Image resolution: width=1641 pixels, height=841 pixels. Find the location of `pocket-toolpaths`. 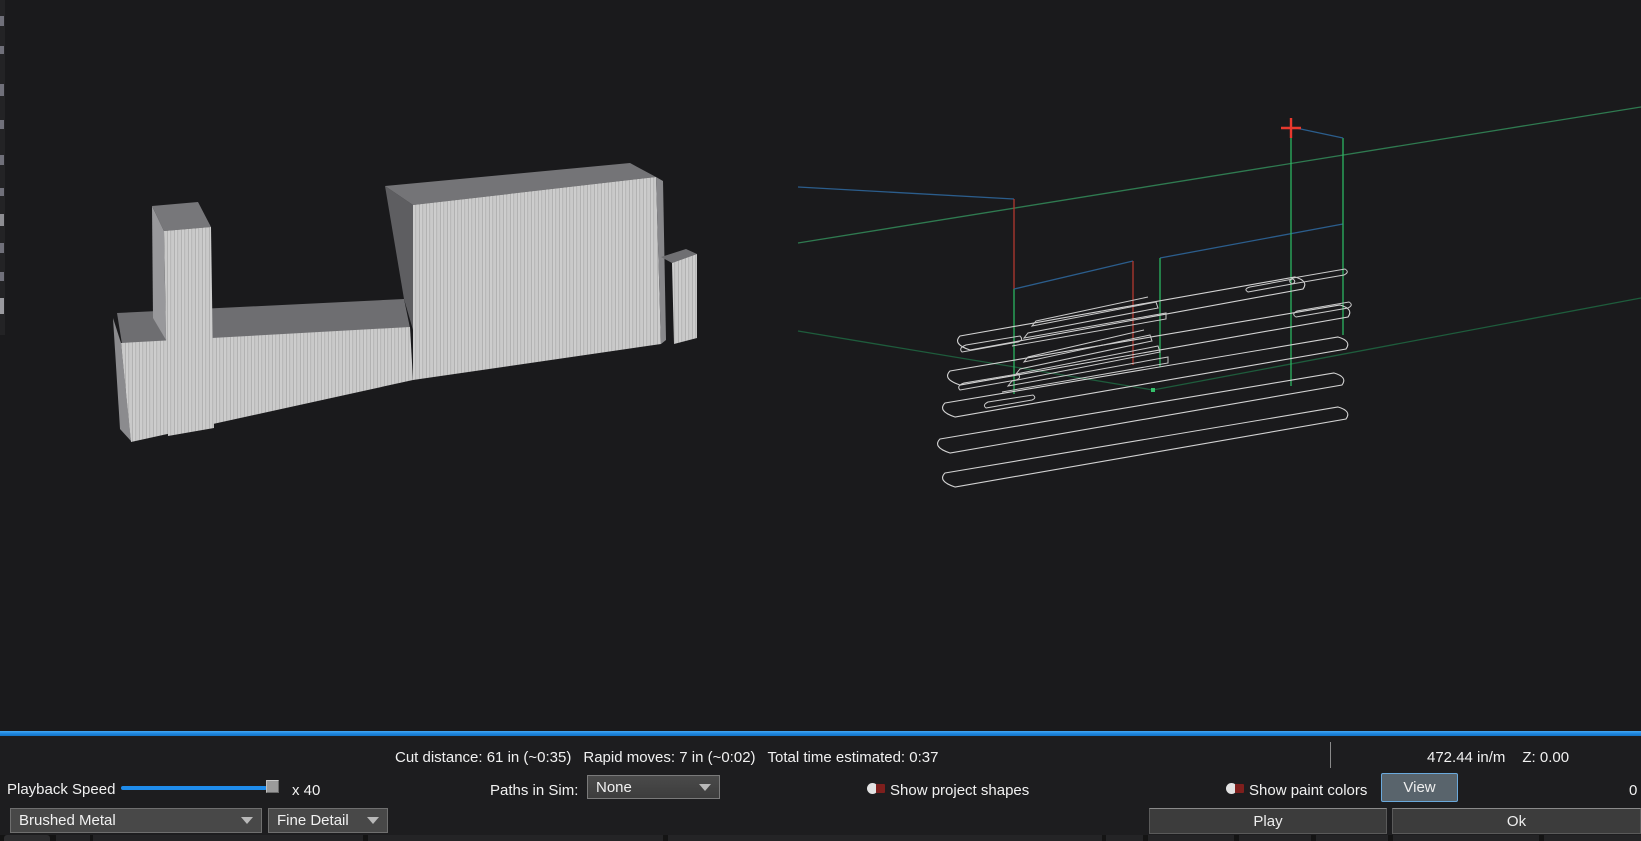

pocket-toolpaths is located at coordinates (1155, 338).